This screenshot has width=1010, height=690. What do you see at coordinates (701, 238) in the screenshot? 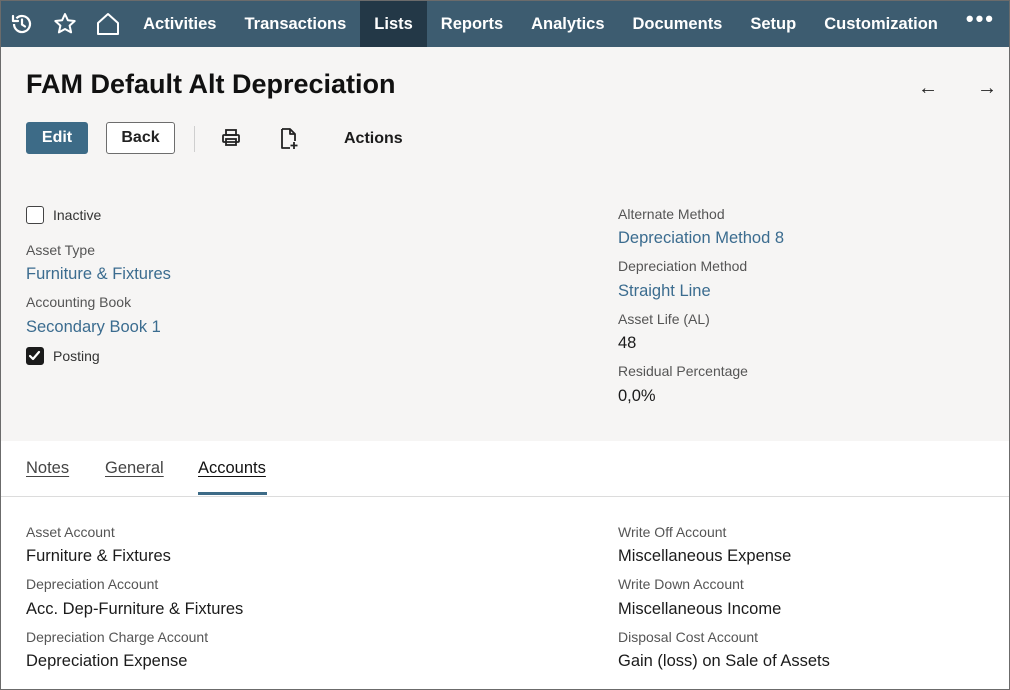
I see `alternate-method-link: Depreciation Method 8` at bounding box center [701, 238].